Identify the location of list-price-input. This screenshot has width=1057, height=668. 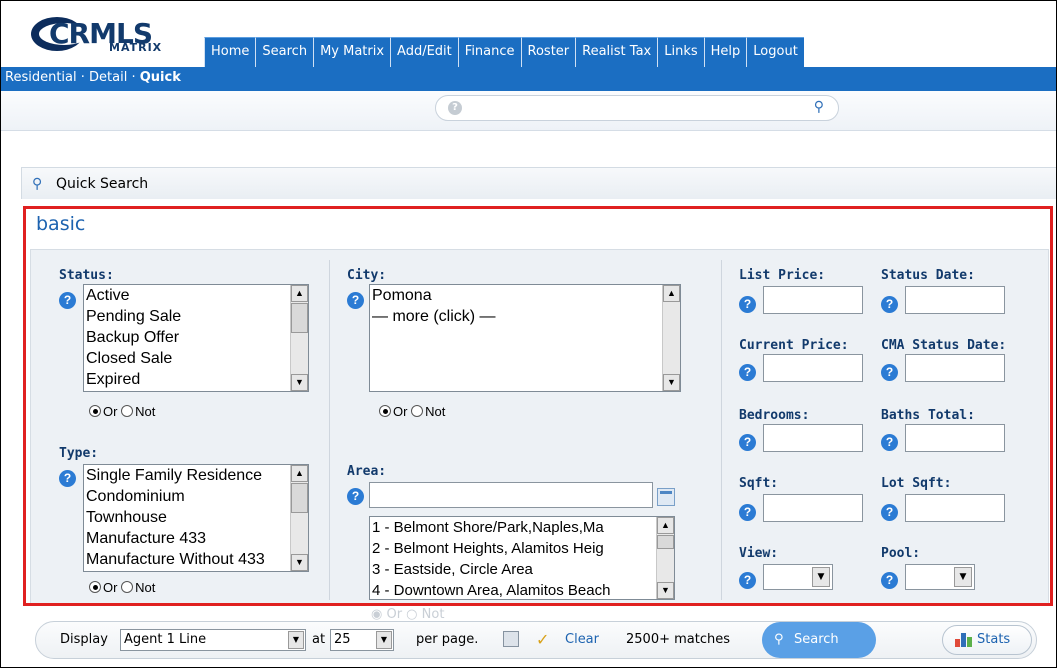
(813, 300).